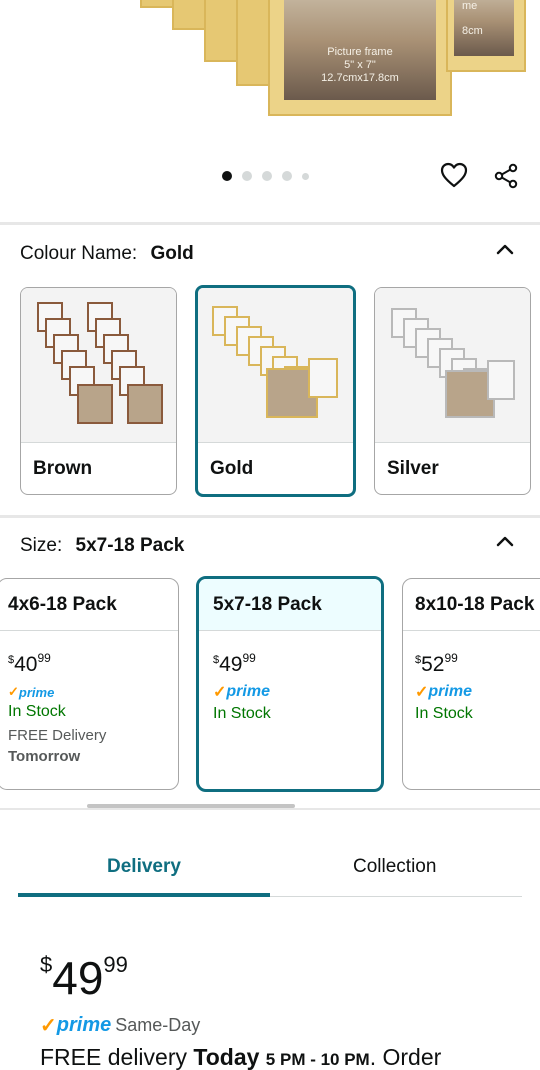 The height and width of the screenshot is (1070, 540). I want to click on colour-option-label: Silver, so click(413, 468).